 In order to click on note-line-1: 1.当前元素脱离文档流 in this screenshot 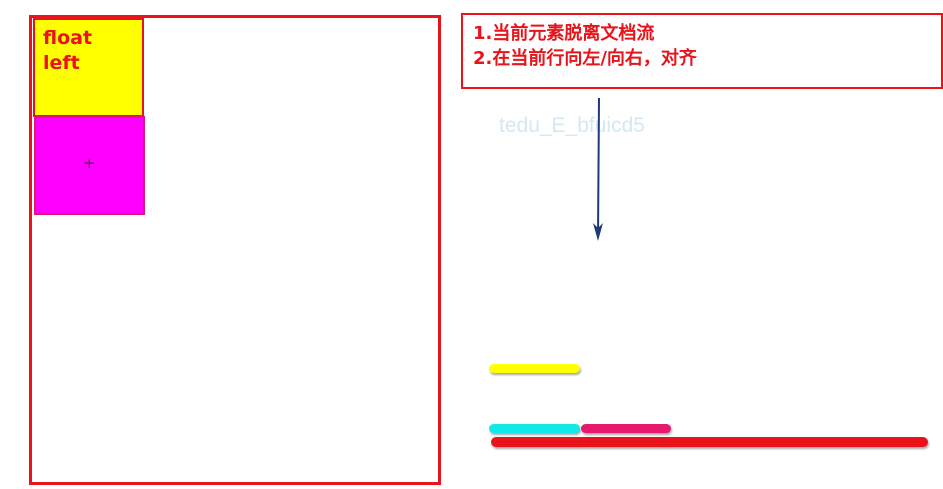, I will do `click(564, 33)`.